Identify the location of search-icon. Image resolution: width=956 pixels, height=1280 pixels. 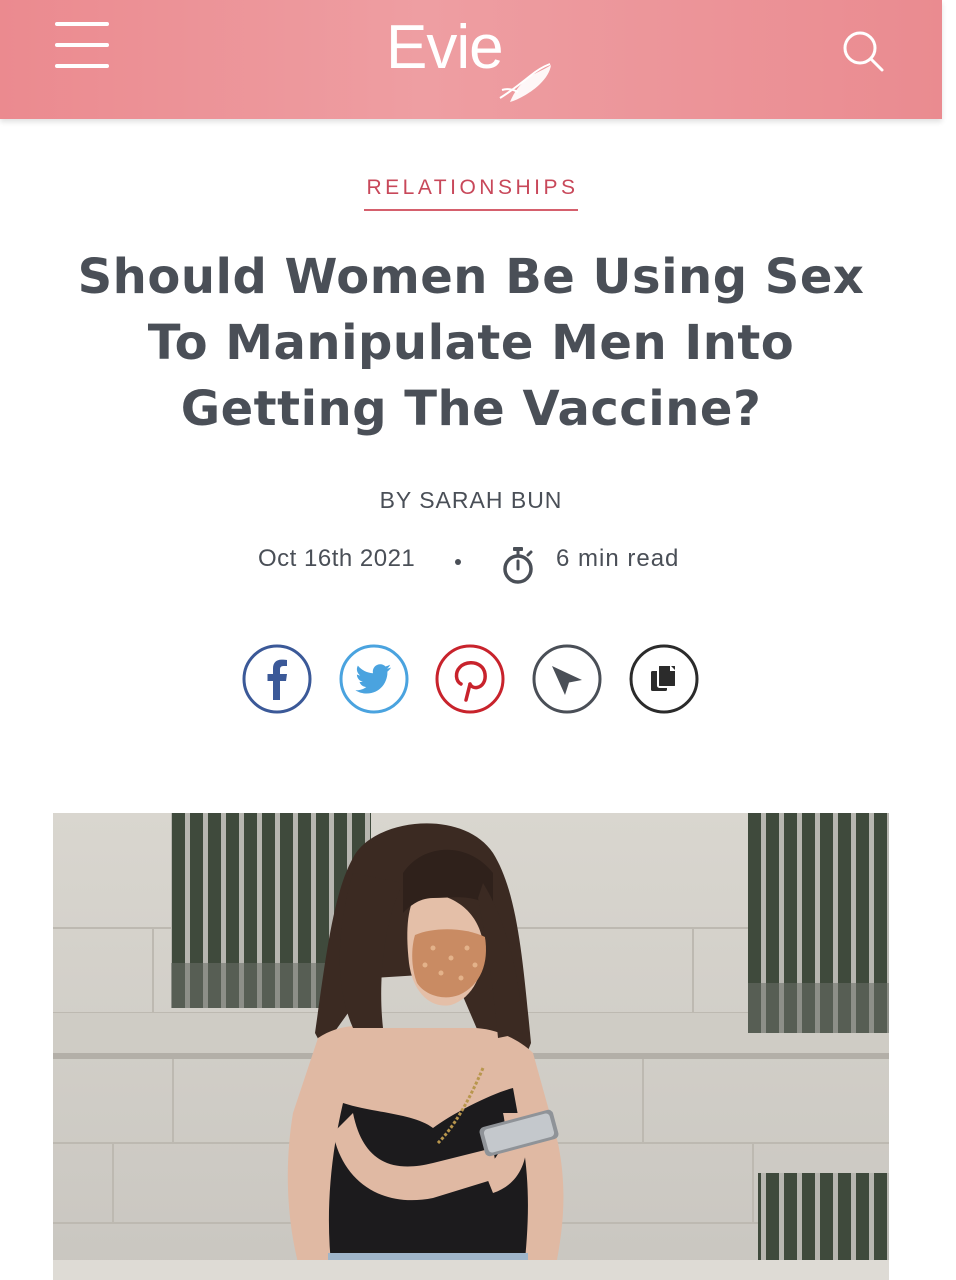
(863, 51).